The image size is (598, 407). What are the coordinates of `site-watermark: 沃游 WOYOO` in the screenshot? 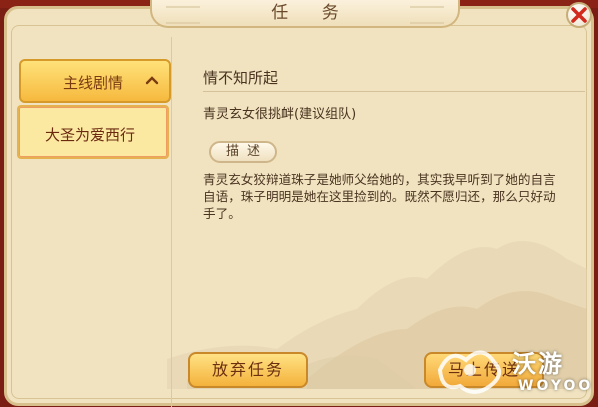 It's located at (513, 371).